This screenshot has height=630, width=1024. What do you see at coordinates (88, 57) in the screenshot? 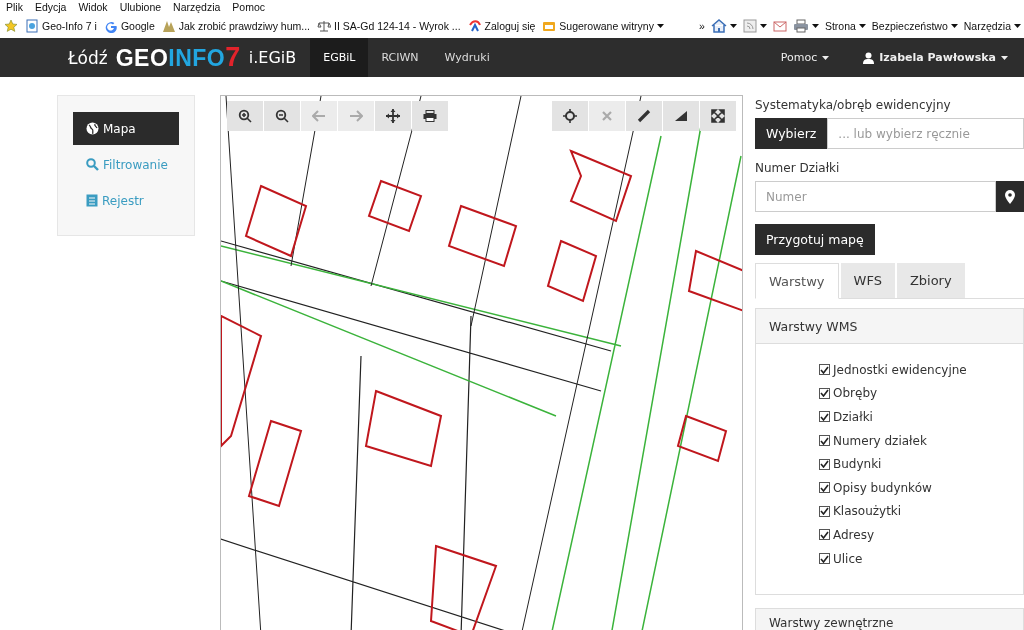
I see `city-name: Łódź` at bounding box center [88, 57].